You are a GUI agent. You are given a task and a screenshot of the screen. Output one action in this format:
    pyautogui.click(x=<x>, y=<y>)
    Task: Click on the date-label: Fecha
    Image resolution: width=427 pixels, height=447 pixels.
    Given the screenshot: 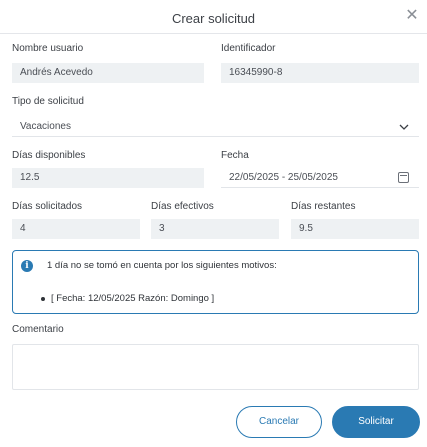 What is the action you would take?
    pyautogui.click(x=235, y=155)
    